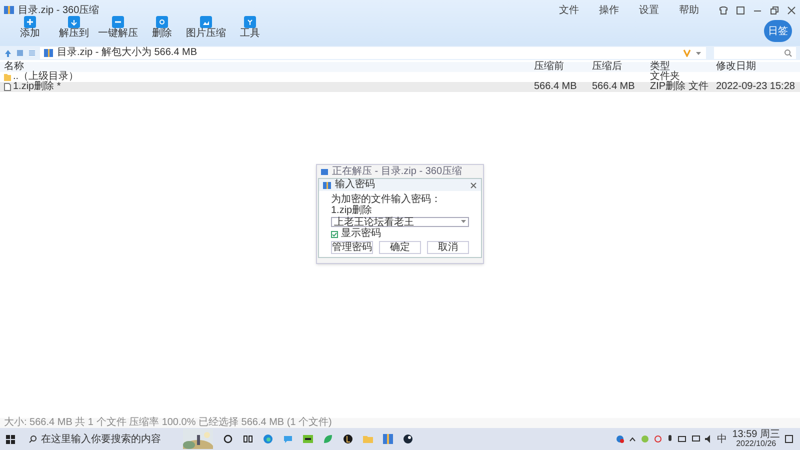  What do you see at coordinates (400, 87) in the screenshot?
I see `table-row: 1.zip删除 * 566.4 MB 566.4 MB ZIP删除 文件 2022-09-23 15:28` at bounding box center [400, 87].